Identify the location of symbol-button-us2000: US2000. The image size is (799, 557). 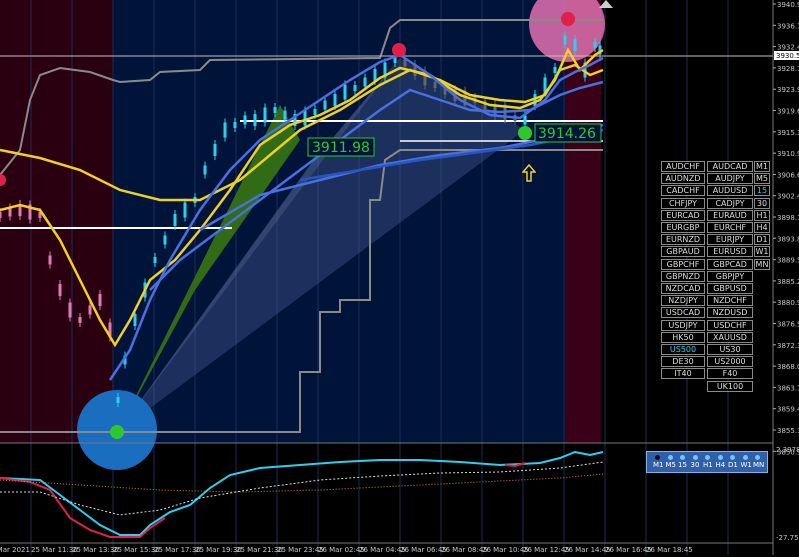
(730, 362).